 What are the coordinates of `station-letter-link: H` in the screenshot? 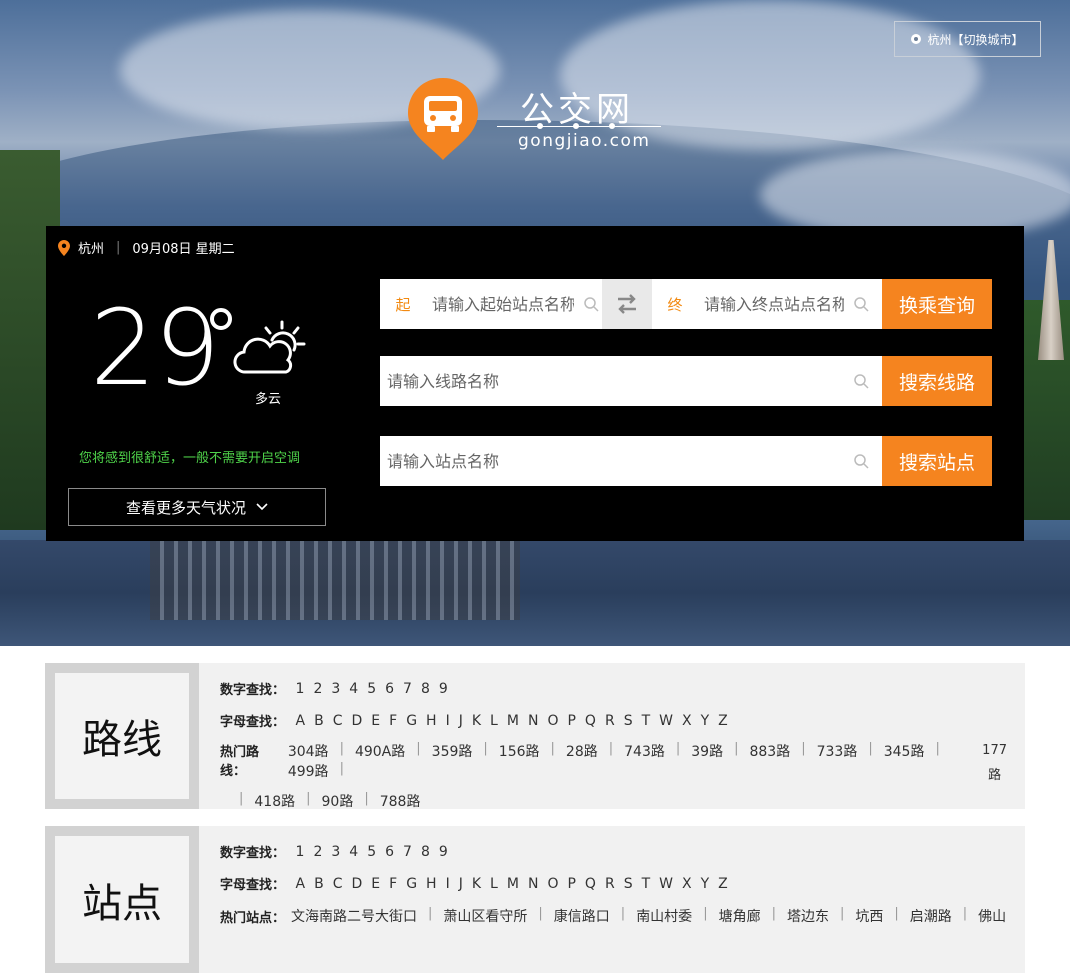 It's located at (431, 884).